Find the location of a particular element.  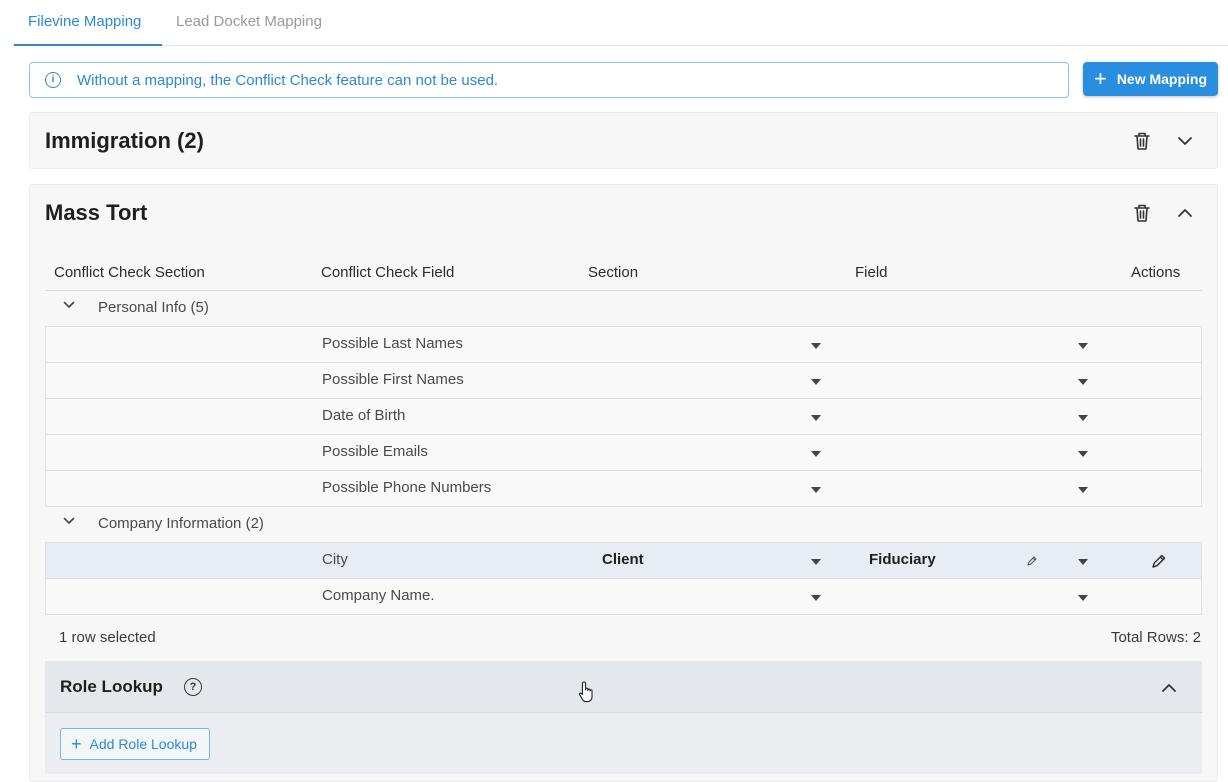

conflict-field: Possible First Names is located at coordinates (393, 379).